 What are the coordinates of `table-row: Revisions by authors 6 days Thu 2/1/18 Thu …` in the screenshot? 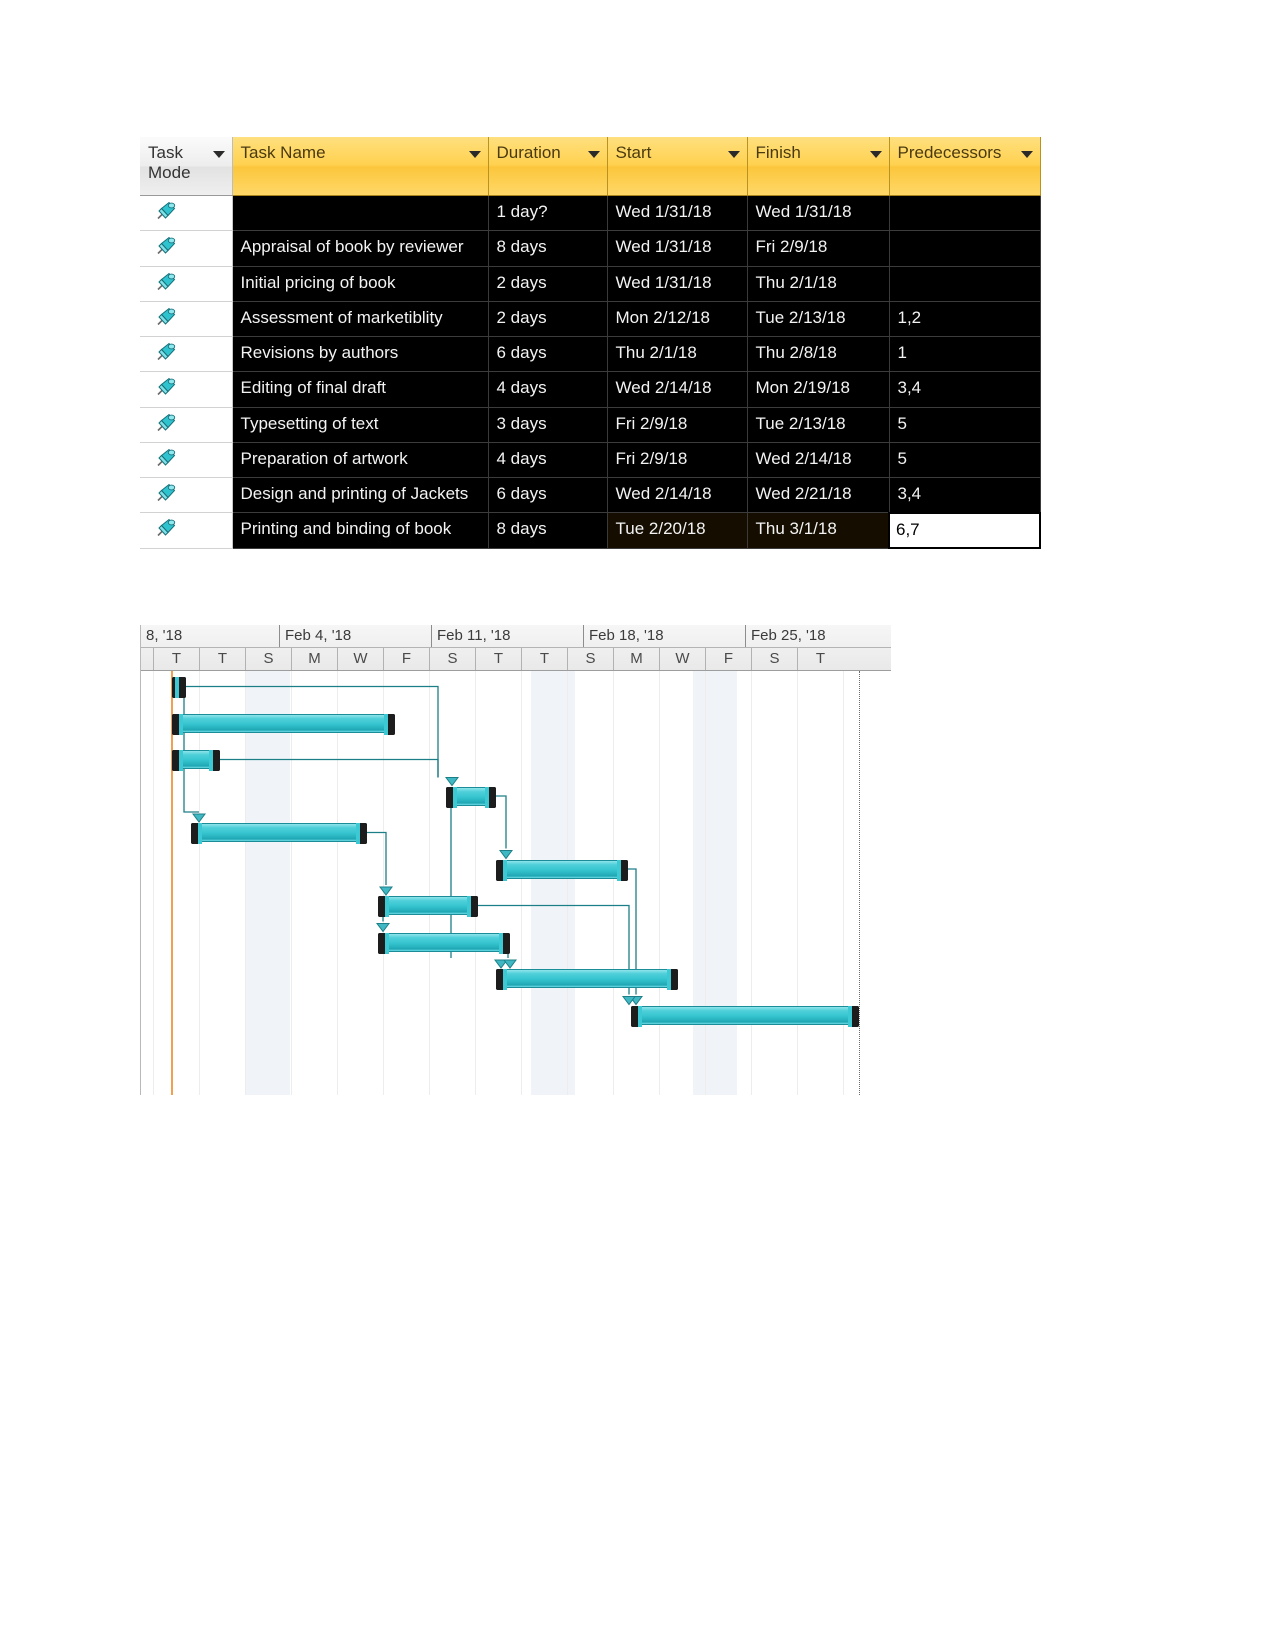 It's located at (590, 354).